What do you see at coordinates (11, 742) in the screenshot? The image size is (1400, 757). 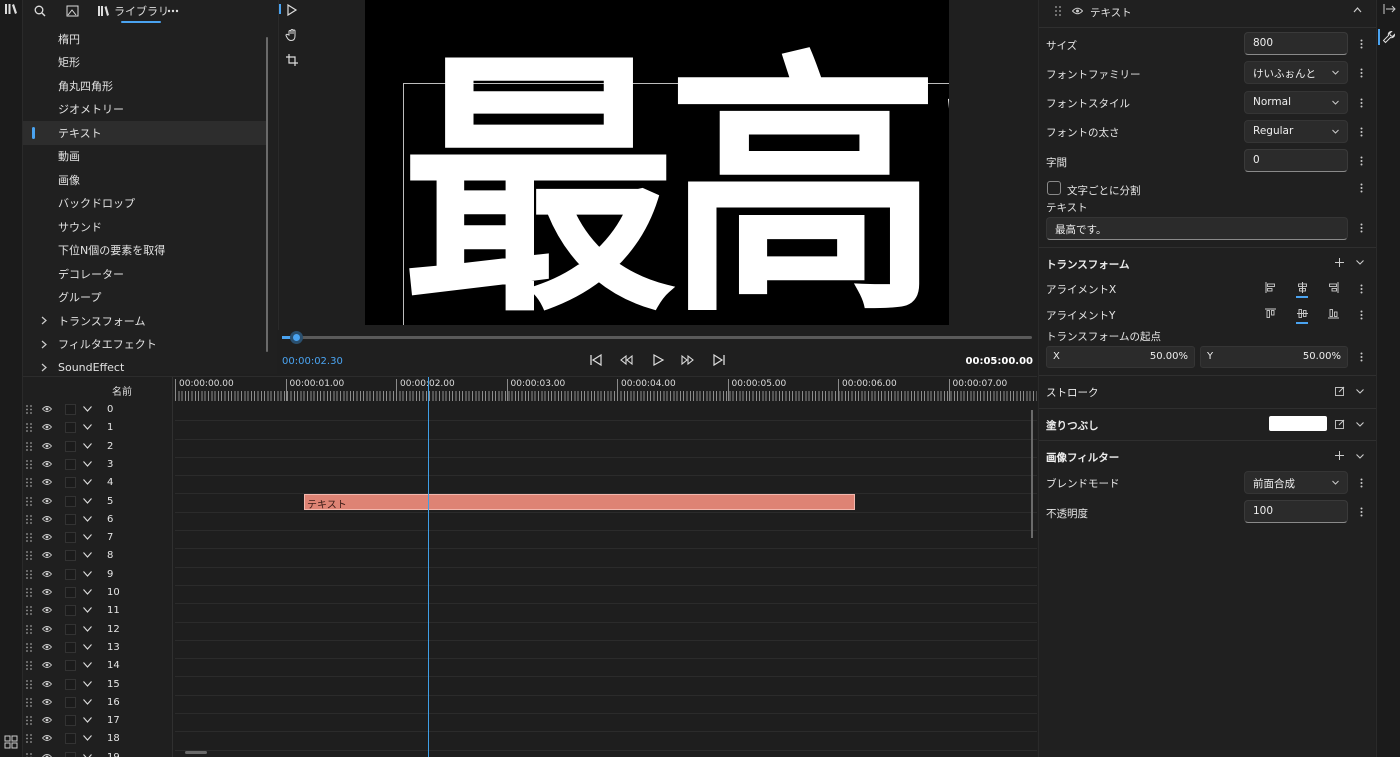 I see `panels-icon` at bounding box center [11, 742].